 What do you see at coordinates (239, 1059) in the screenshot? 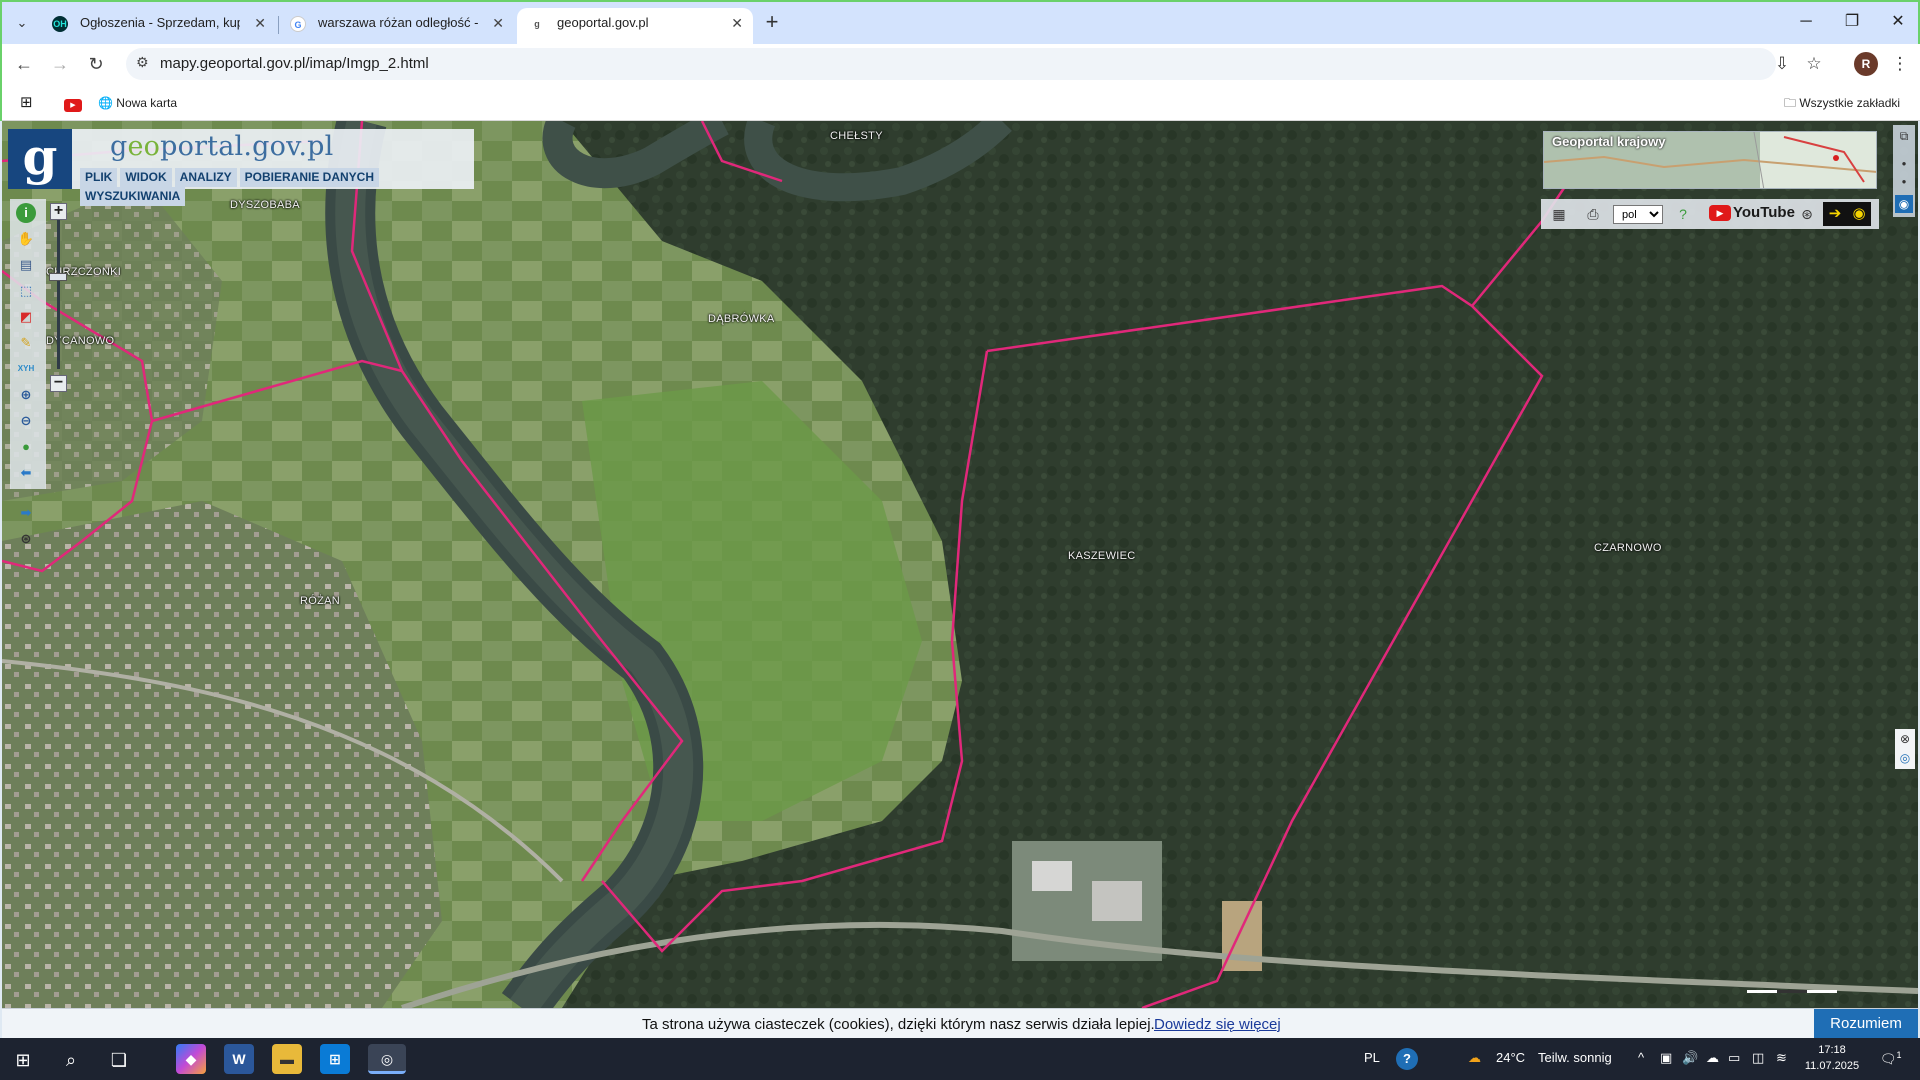
I see `word-icon: W` at bounding box center [239, 1059].